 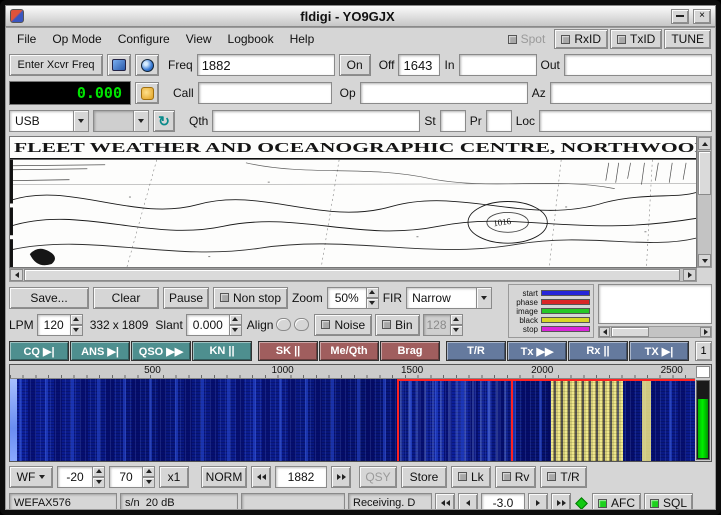 I want to click on enter-xcvr-freq-button: Enter Xcvr Freq, so click(x=56, y=65).